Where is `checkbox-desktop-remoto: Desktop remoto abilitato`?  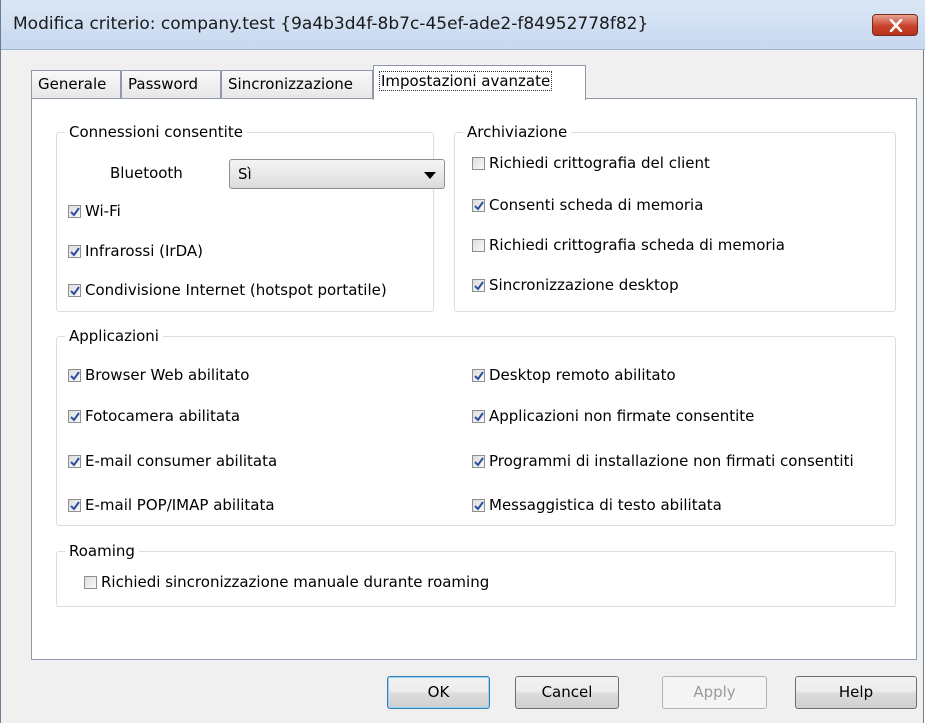 checkbox-desktop-remoto: Desktop remoto abilitato is located at coordinates (574, 375).